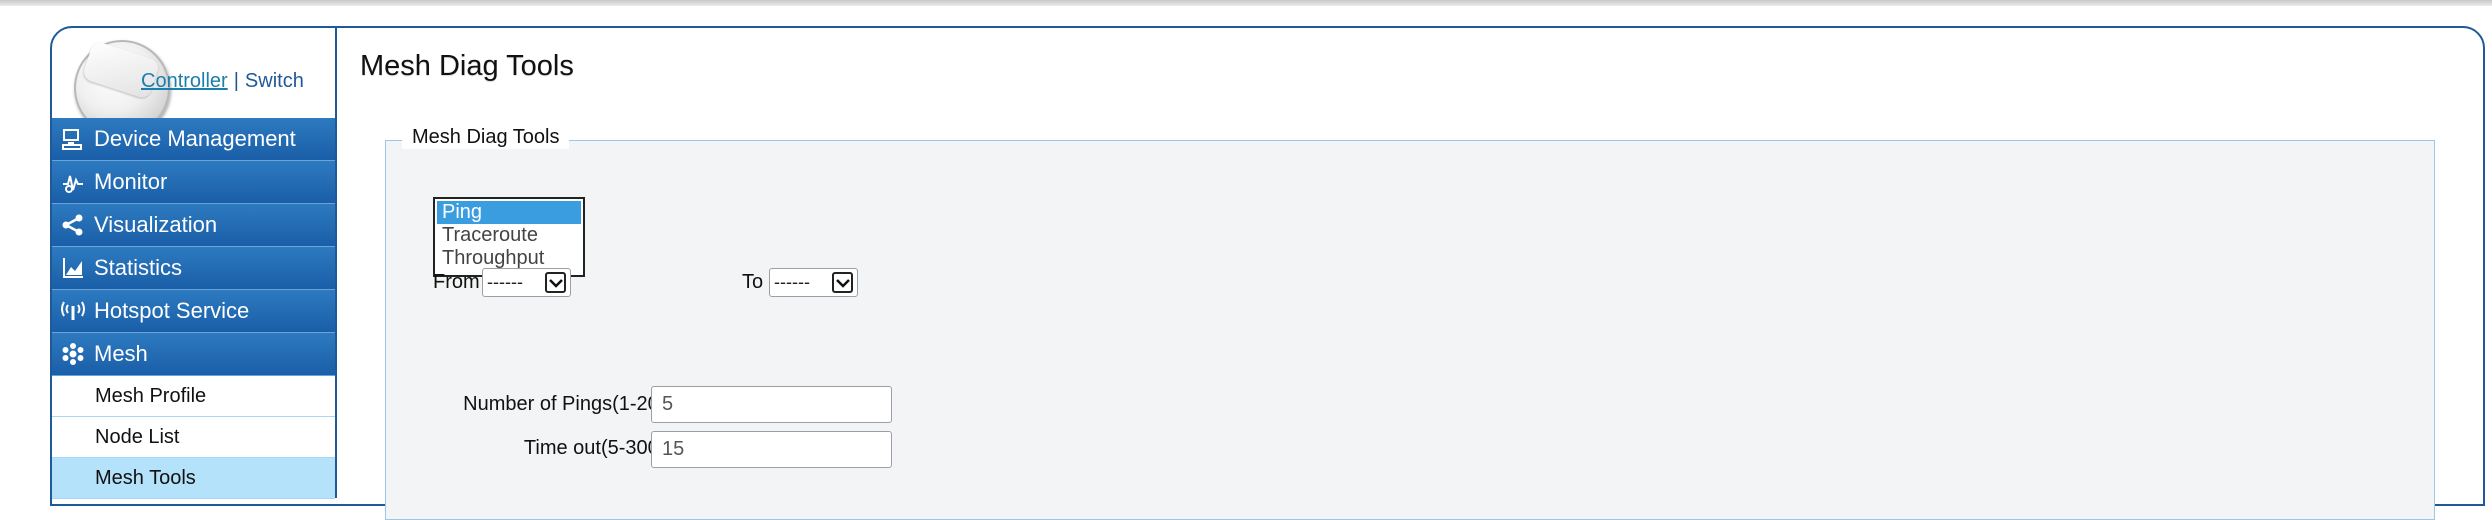  I want to click on mesh-icon, so click(73, 354).